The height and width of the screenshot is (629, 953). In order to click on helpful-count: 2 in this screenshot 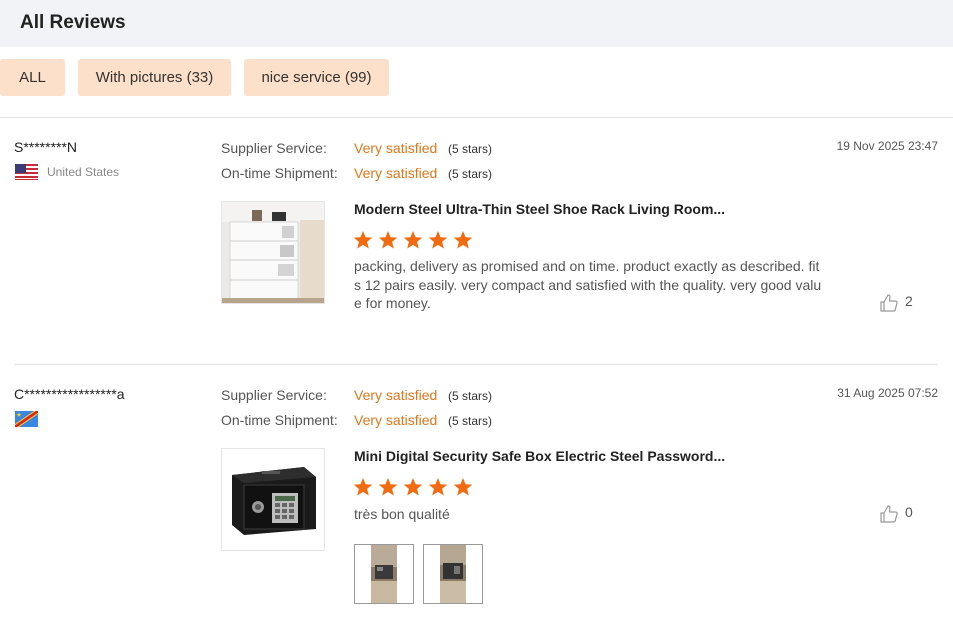, I will do `click(909, 301)`.